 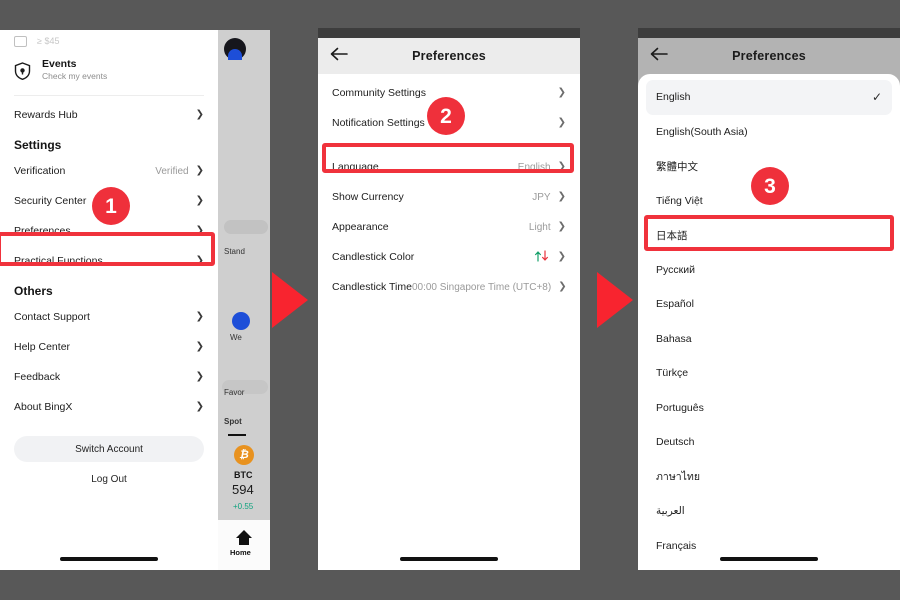 What do you see at coordinates (109, 261) in the screenshot?
I see `sidebar-item-practical-functions: Practical Functions ❯` at bounding box center [109, 261].